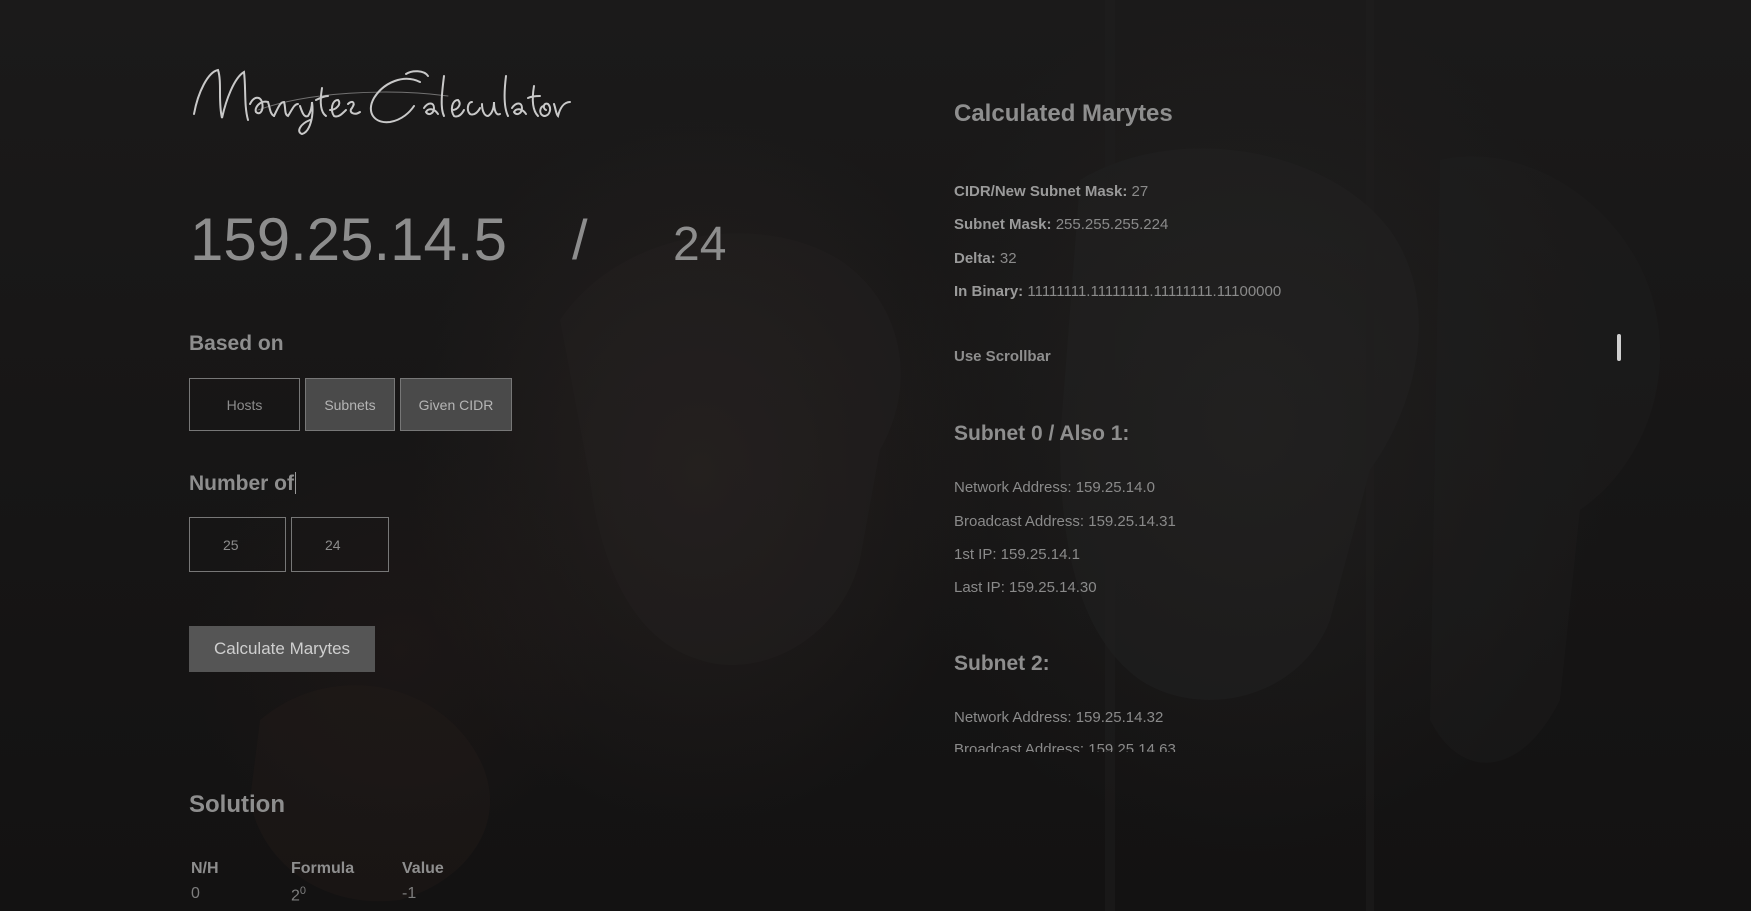  Describe the element at coordinates (348, 240) in the screenshot. I see `ip-address-input: 159.25.14.5` at that location.